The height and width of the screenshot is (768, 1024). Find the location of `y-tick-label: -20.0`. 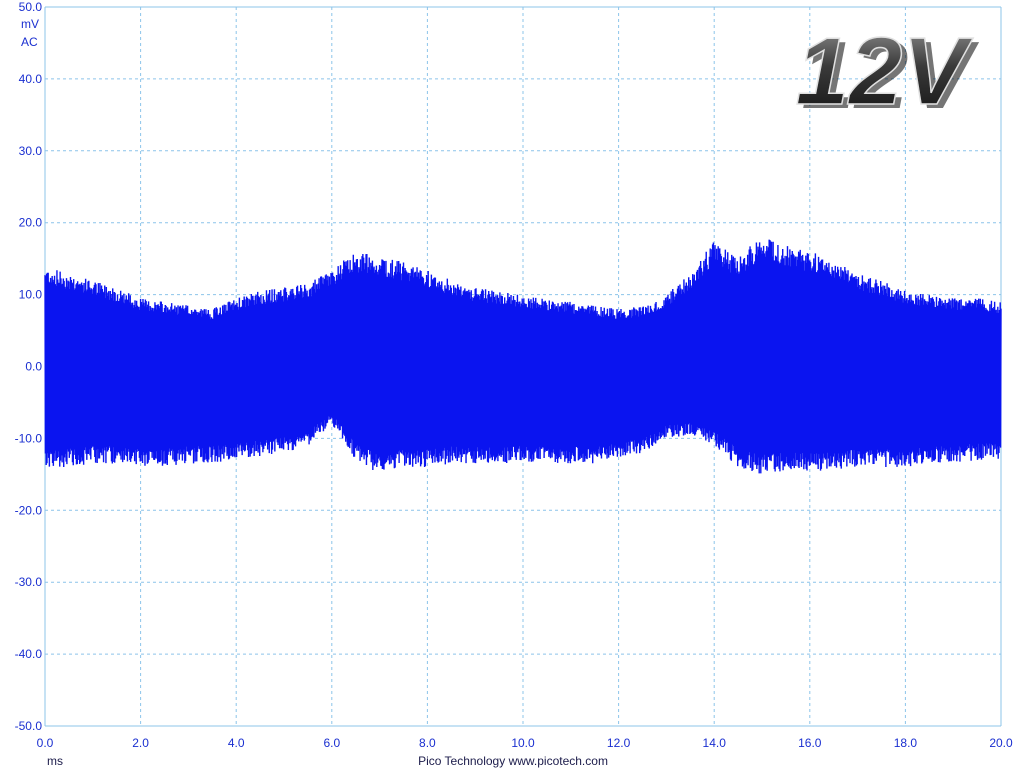

y-tick-label: -20.0 is located at coordinates (29, 510).